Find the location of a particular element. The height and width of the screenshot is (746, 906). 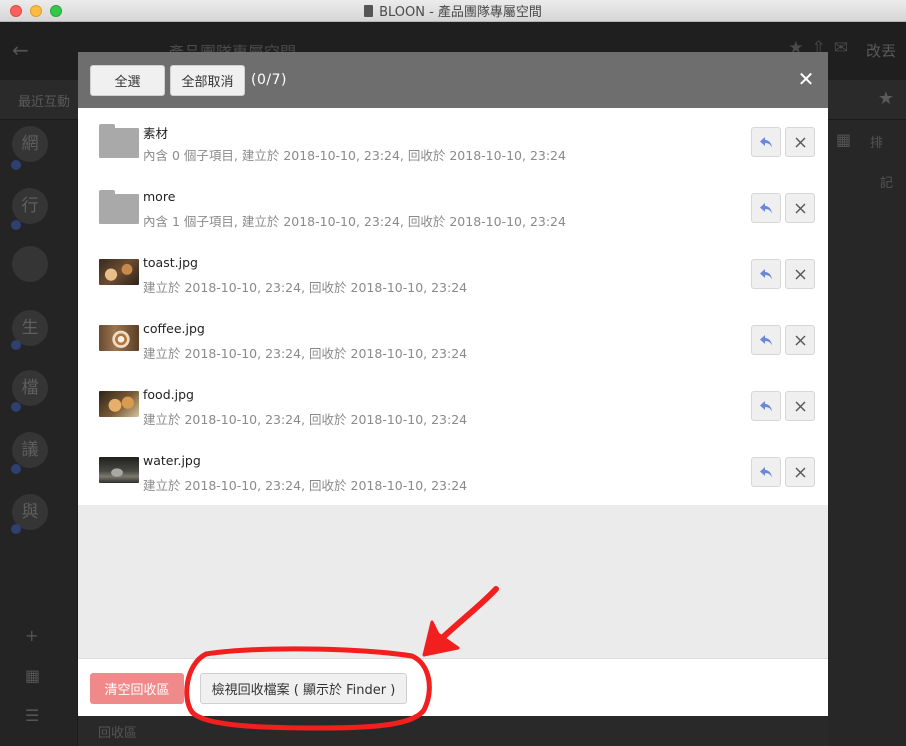

selection-count: (0/7) is located at coordinates (269, 80).